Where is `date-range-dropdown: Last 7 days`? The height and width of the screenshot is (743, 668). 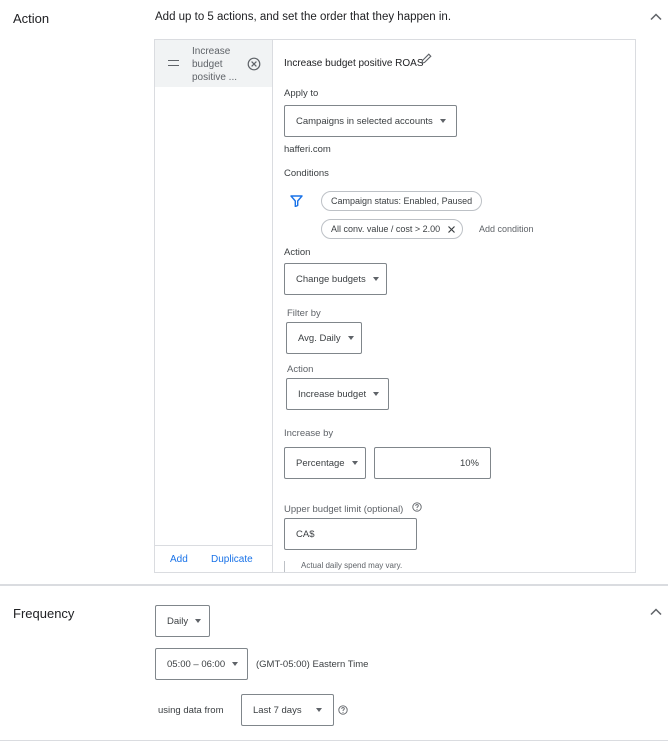
date-range-dropdown: Last 7 days is located at coordinates (287, 710).